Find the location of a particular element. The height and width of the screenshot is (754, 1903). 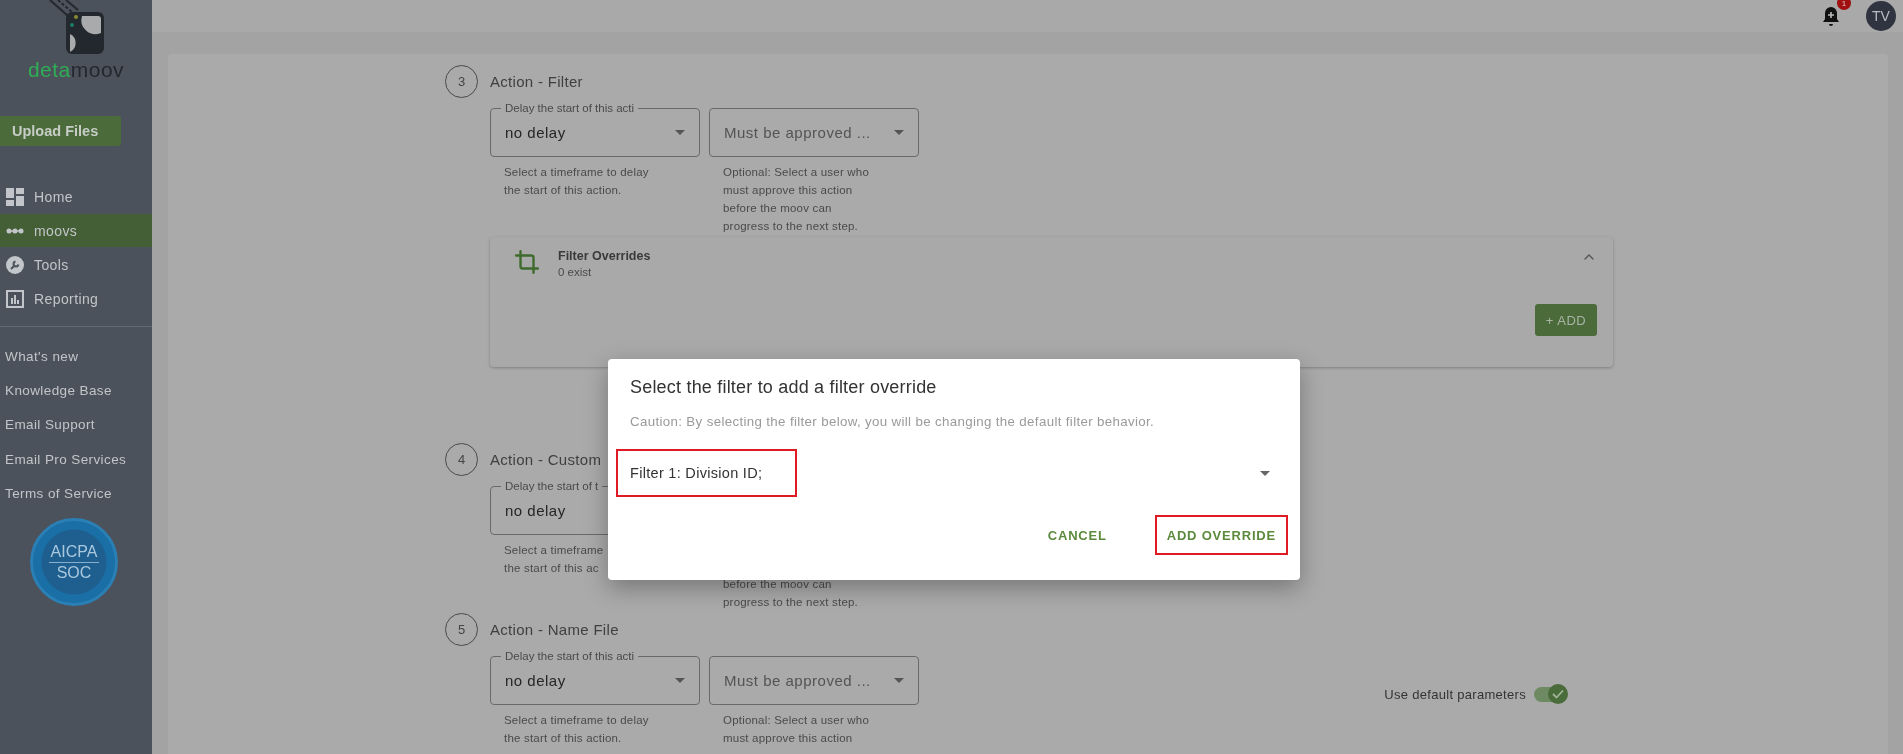

add-button: + ADD is located at coordinates (1566, 320).